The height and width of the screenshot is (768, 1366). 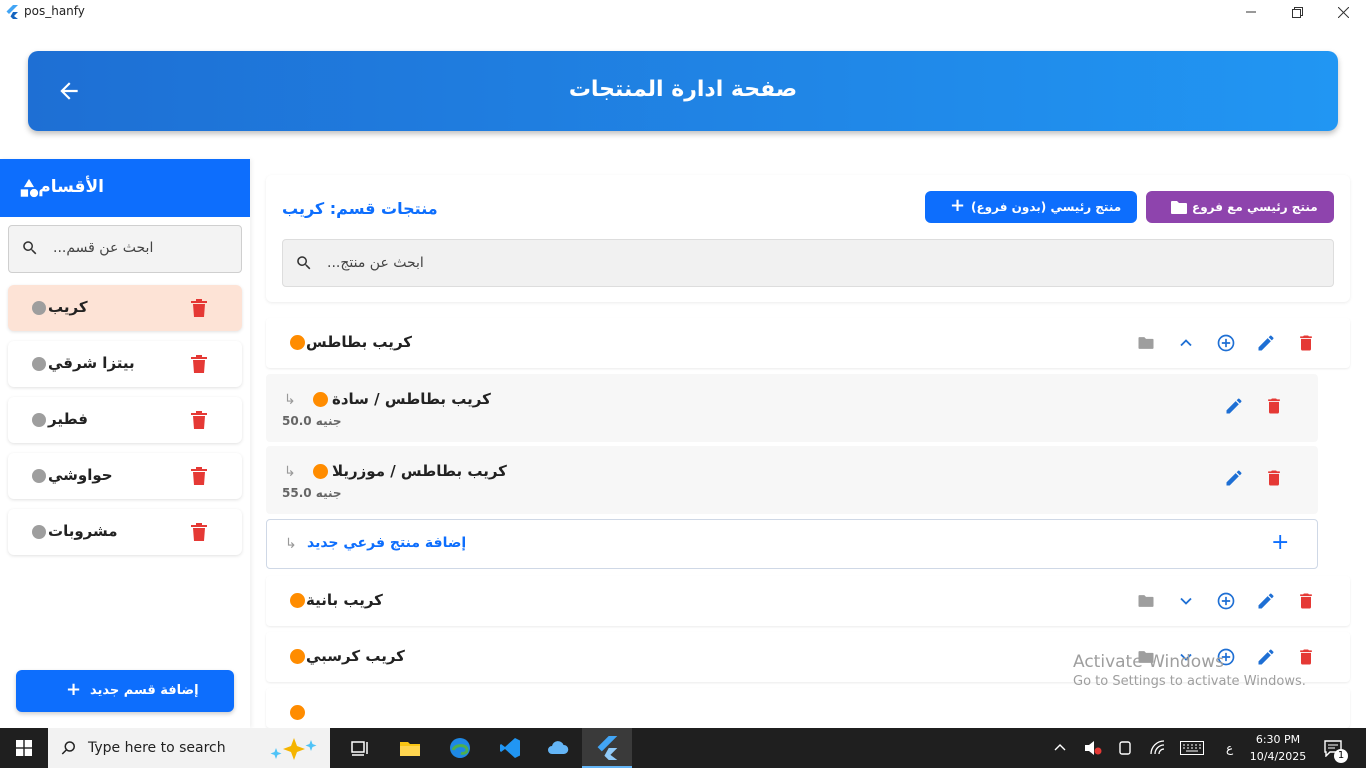 What do you see at coordinates (1192, 748) in the screenshot?
I see `keyboard-icon` at bounding box center [1192, 748].